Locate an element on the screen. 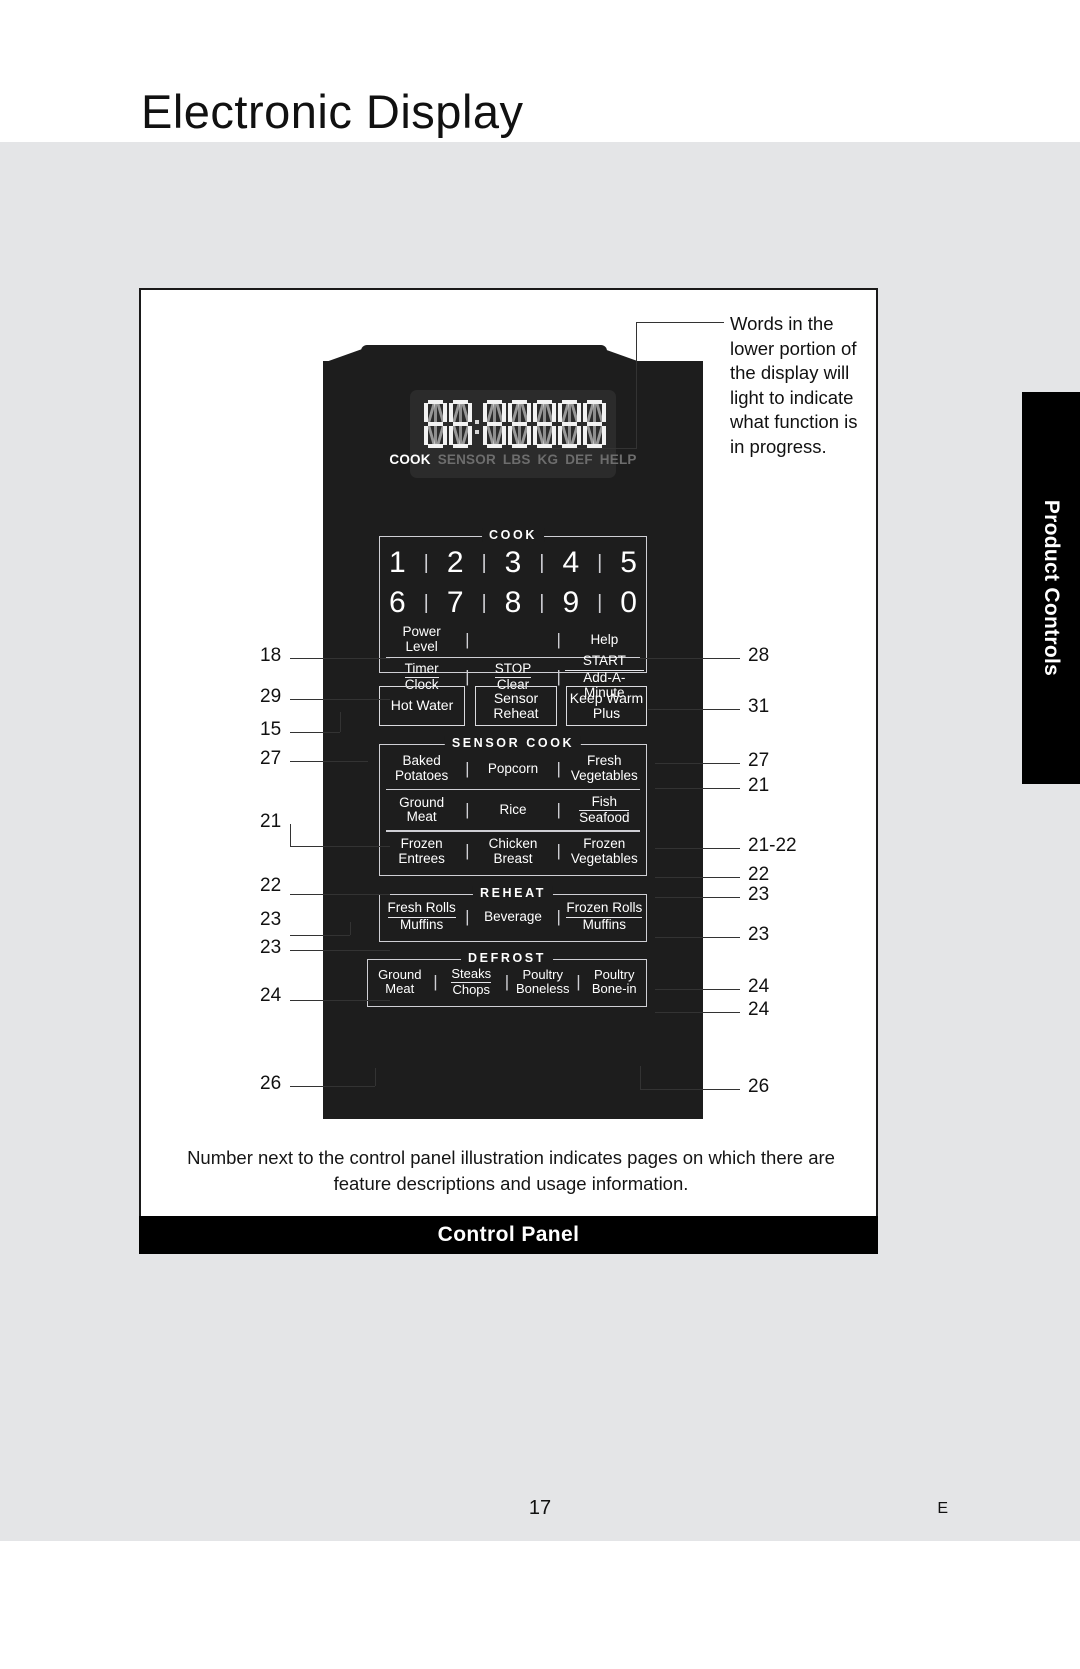 The image size is (1080, 1669). callout-23-right-a: 23 is located at coordinates (759, 894).